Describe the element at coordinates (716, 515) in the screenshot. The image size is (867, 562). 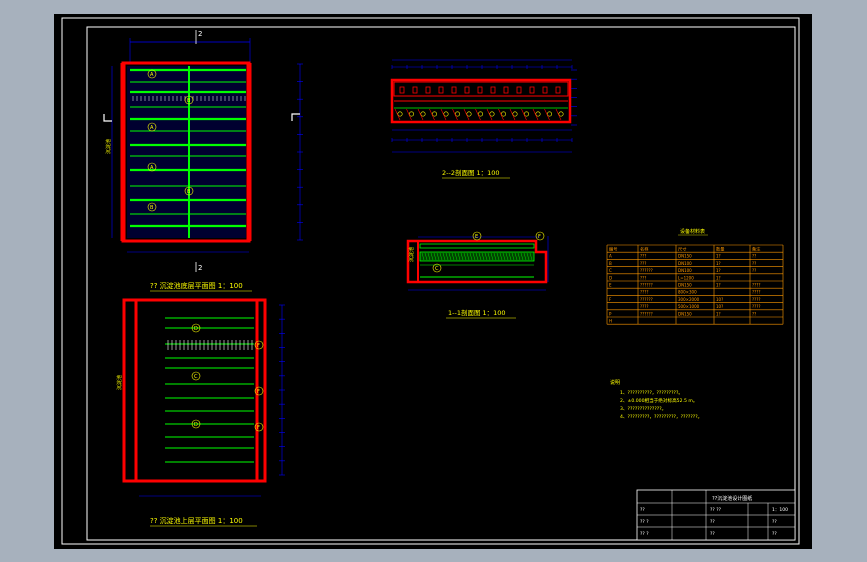
I see `title-block: ??沉淀池设计图纸 ?? ?? ?? 1：100 ?? ????? ?? ?????` at that location.